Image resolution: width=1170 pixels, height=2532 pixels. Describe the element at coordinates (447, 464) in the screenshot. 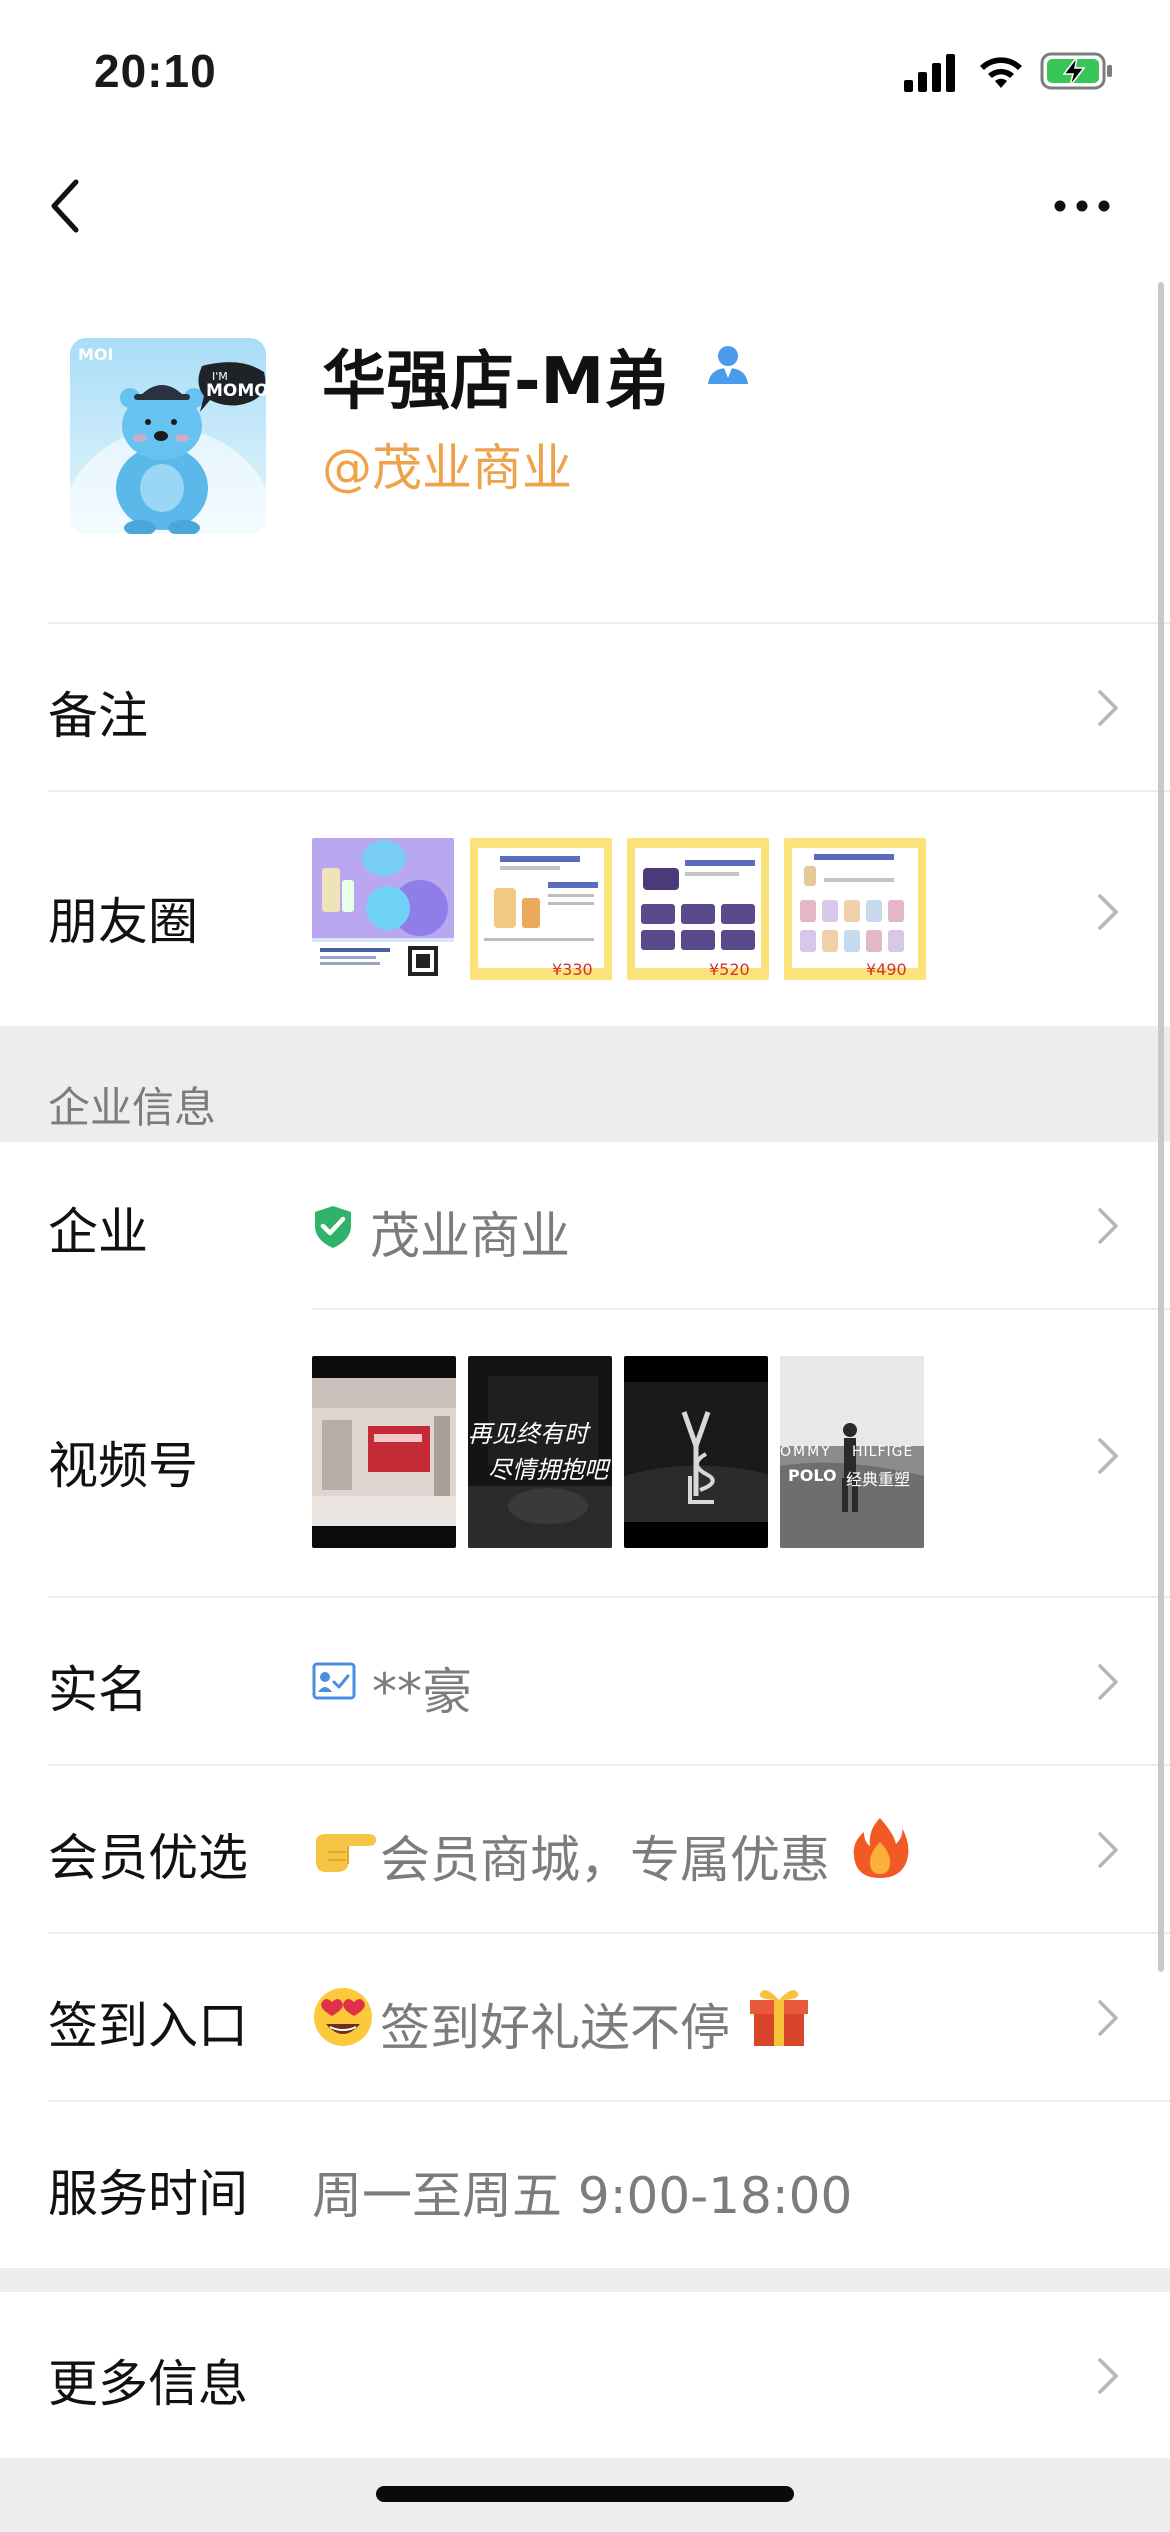

I see `profile-corp: @茂业商业` at that location.